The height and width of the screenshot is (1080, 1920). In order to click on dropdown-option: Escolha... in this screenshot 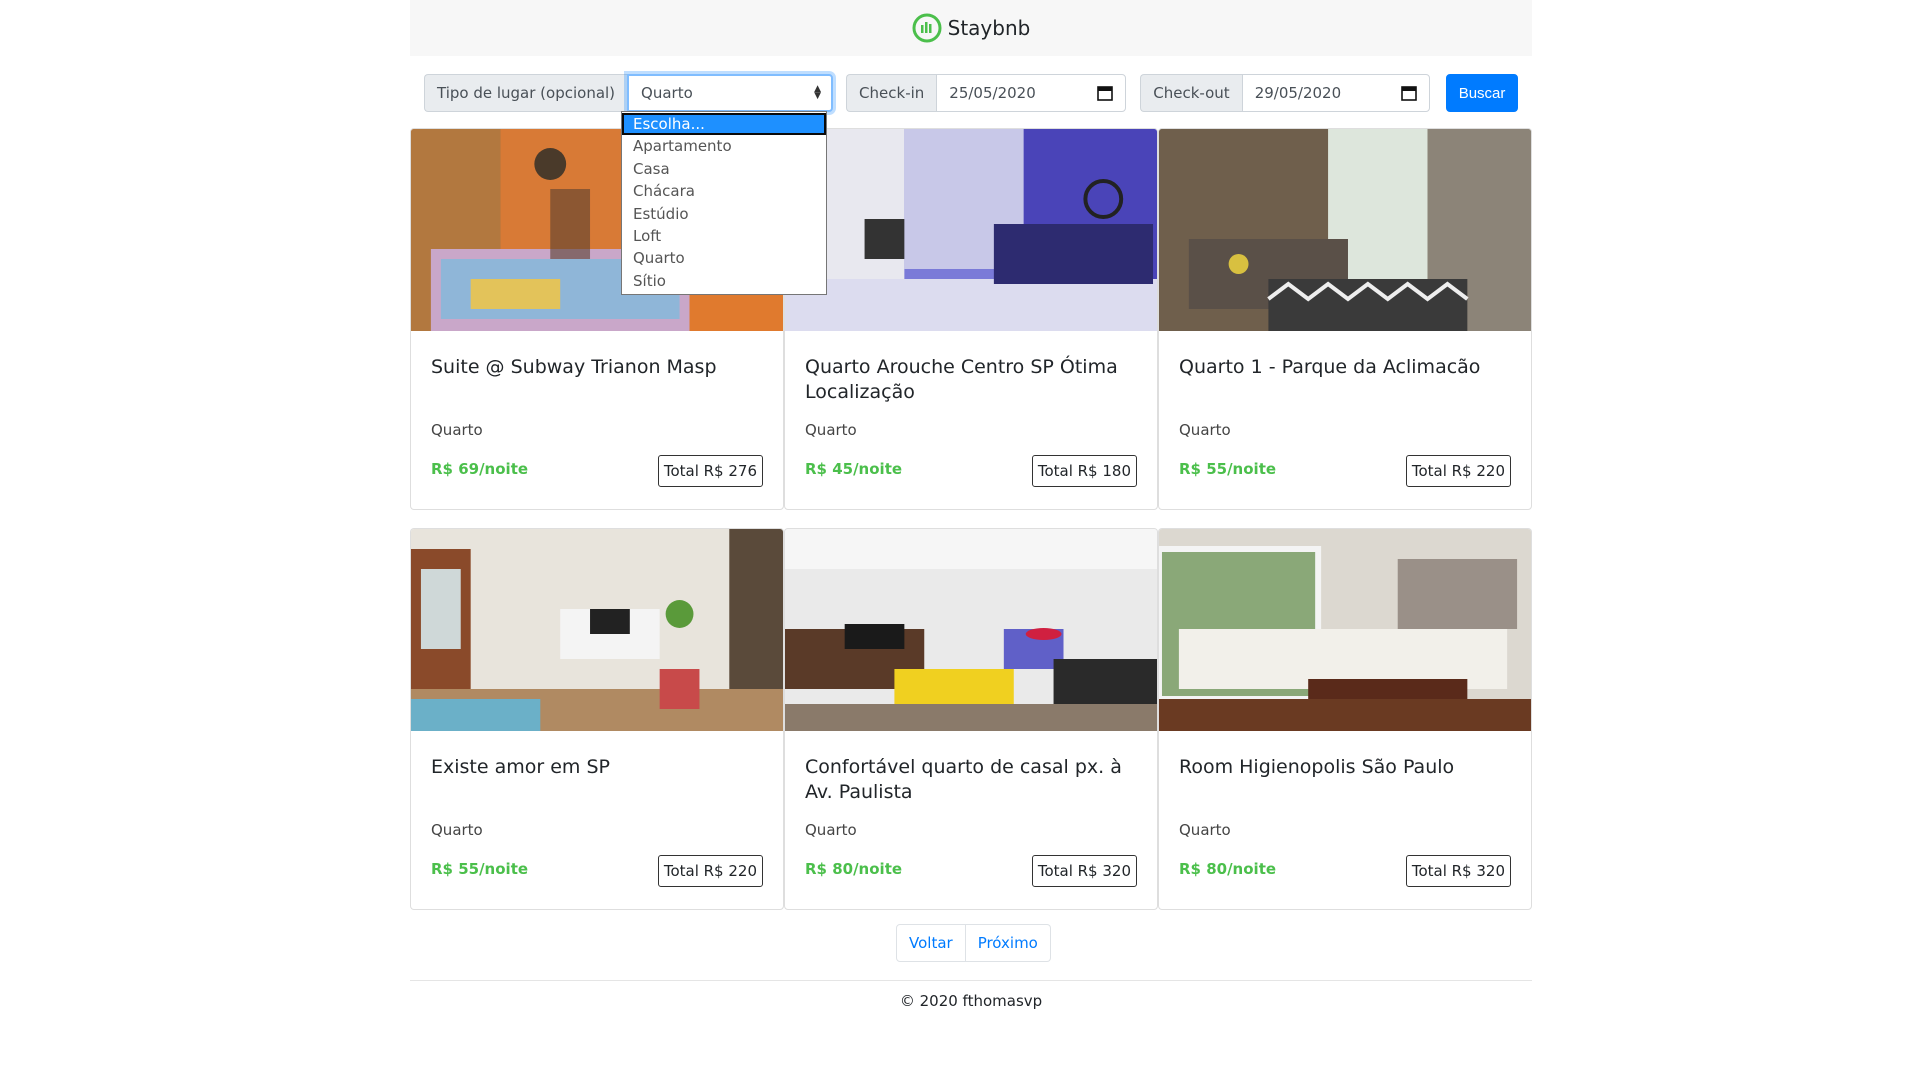, I will do `click(724, 124)`.